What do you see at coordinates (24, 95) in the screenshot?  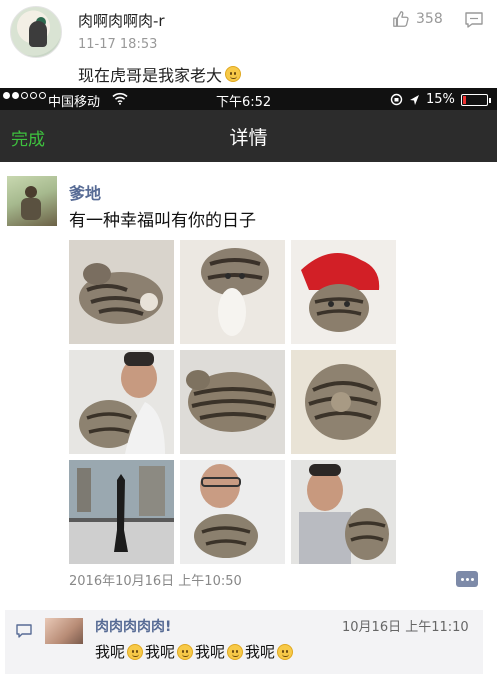 I see `signal-strength-icon` at bounding box center [24, 95].